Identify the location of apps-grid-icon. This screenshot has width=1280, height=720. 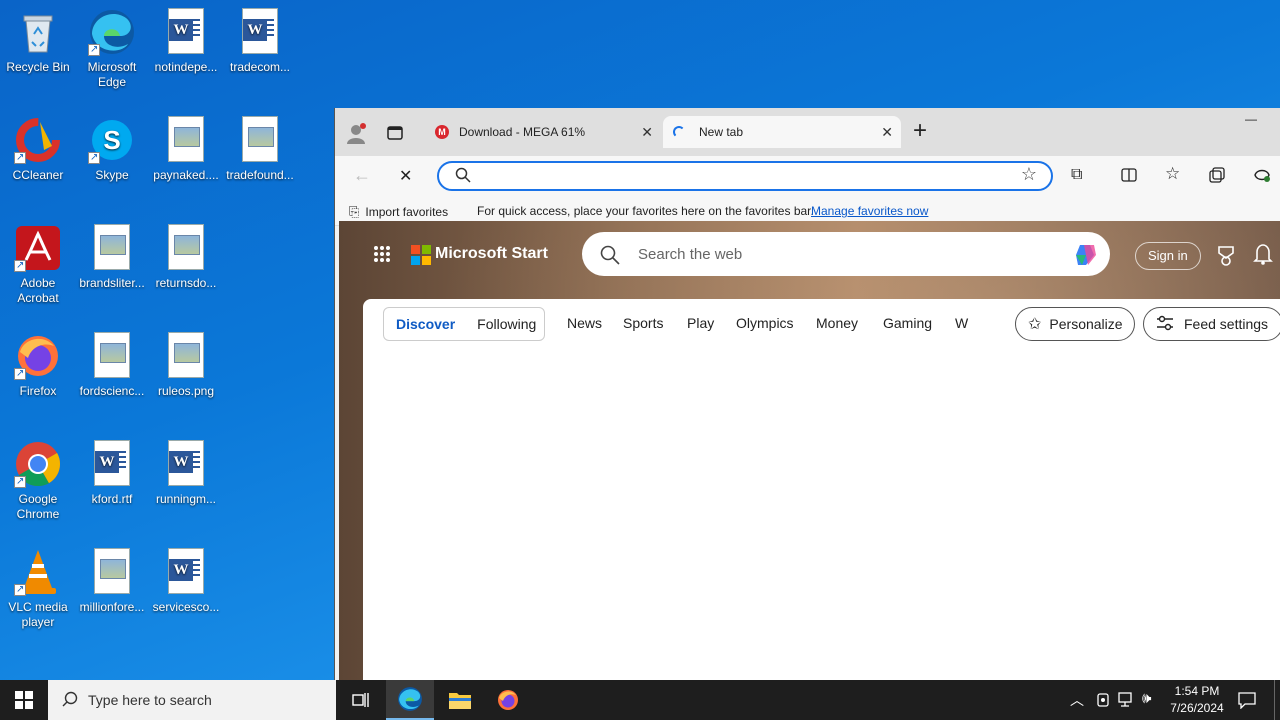
(382, 255).